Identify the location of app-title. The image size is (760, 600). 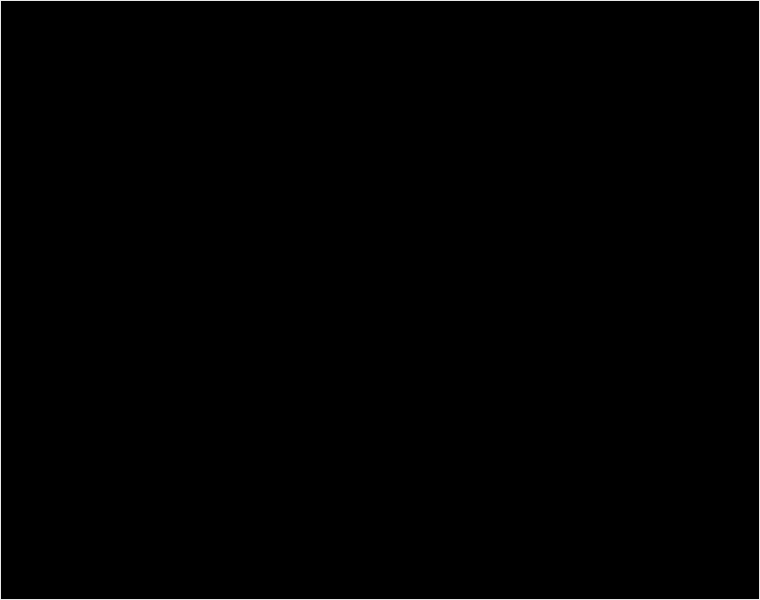
(681, 9).